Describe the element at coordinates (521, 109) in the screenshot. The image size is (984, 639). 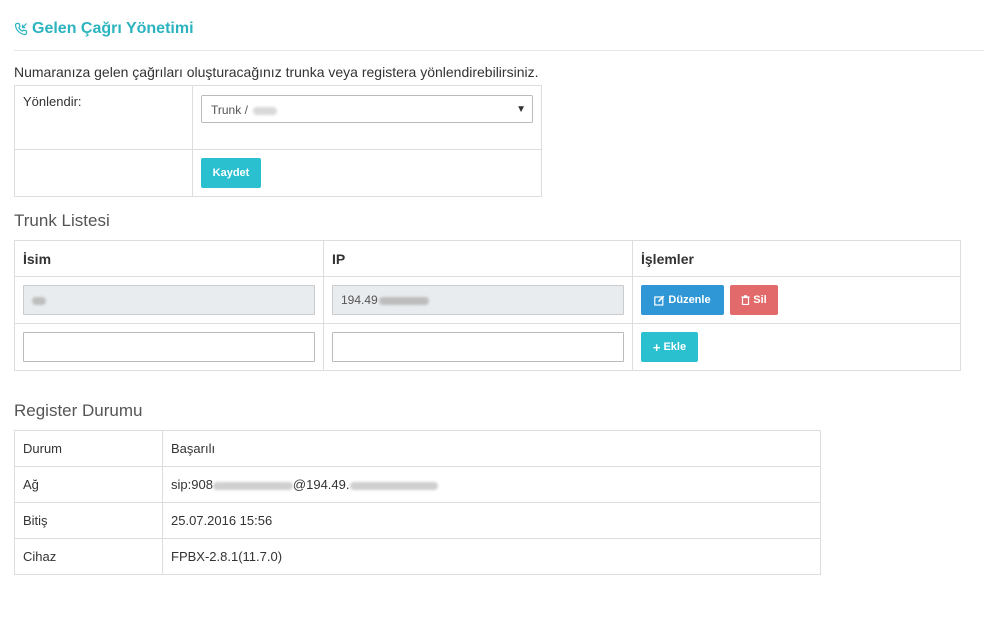
I see `chevron-down-icon: ▼` at that location.